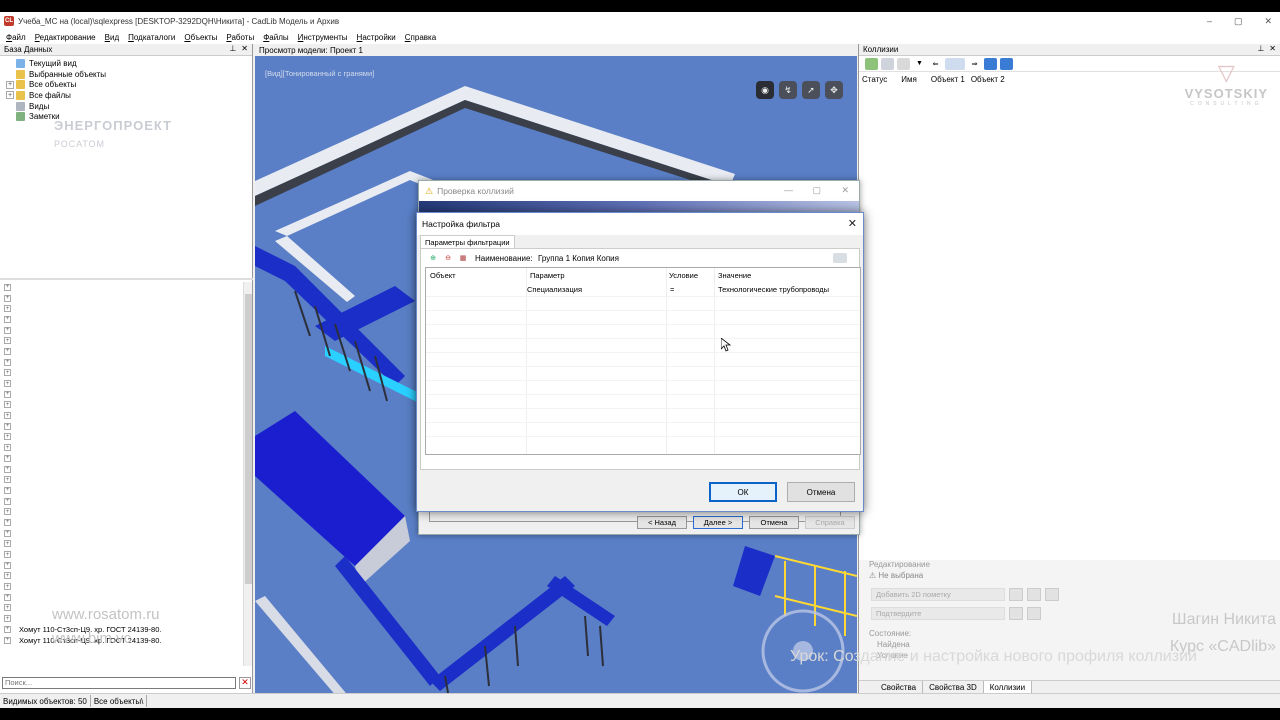  I want to click on column-object1: Объект 1, so click(948, 79).